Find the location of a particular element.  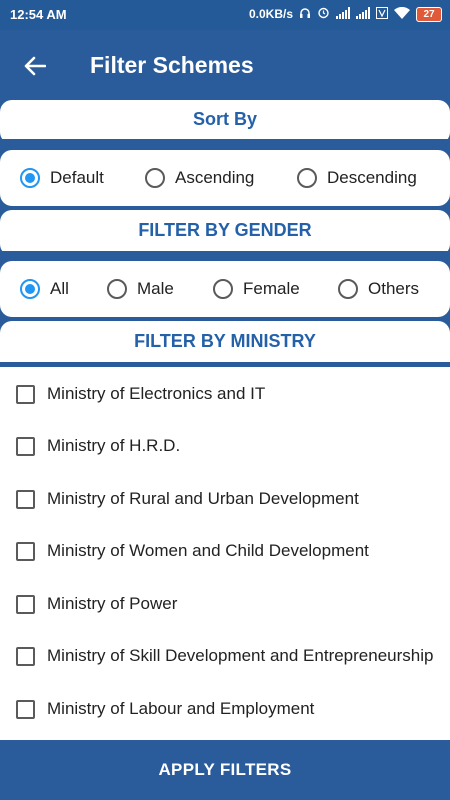

status-icons: 0.0KB/s 27 is located at coordinates (345, 14).